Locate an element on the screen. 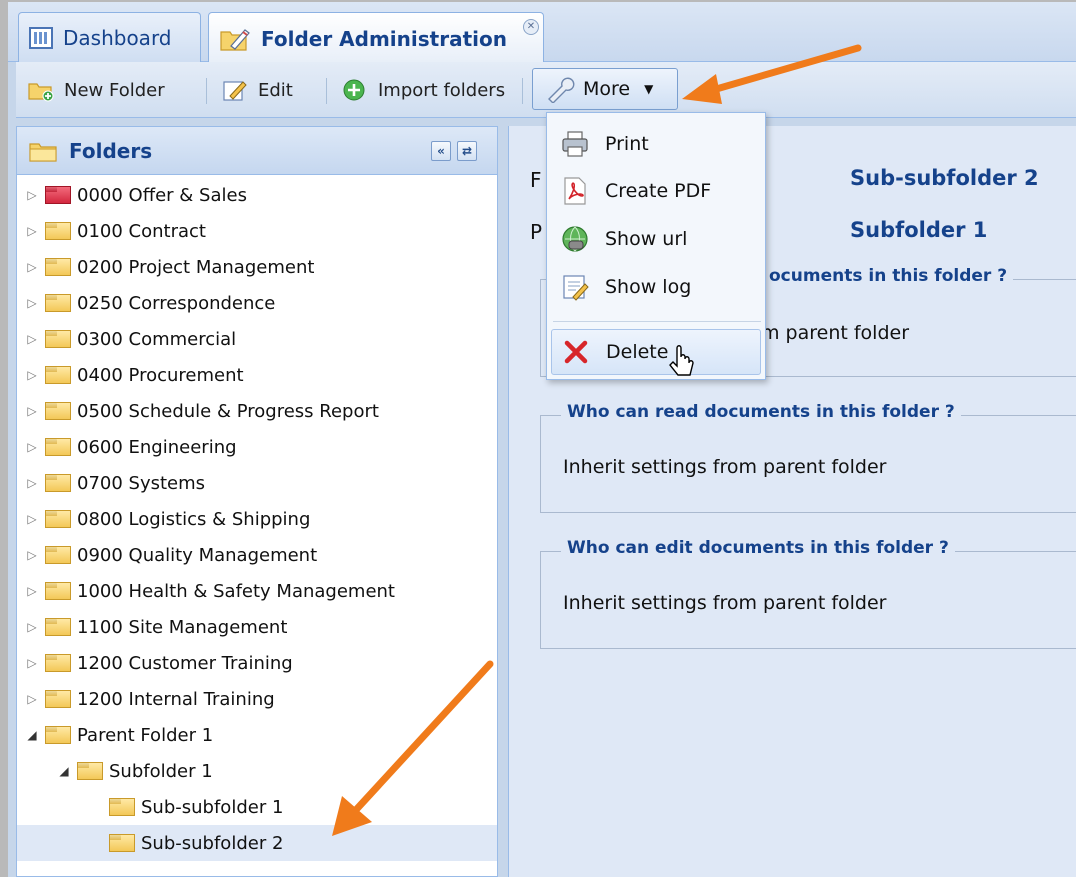  arrow-to-more-button is located at coordinates (772, 74).